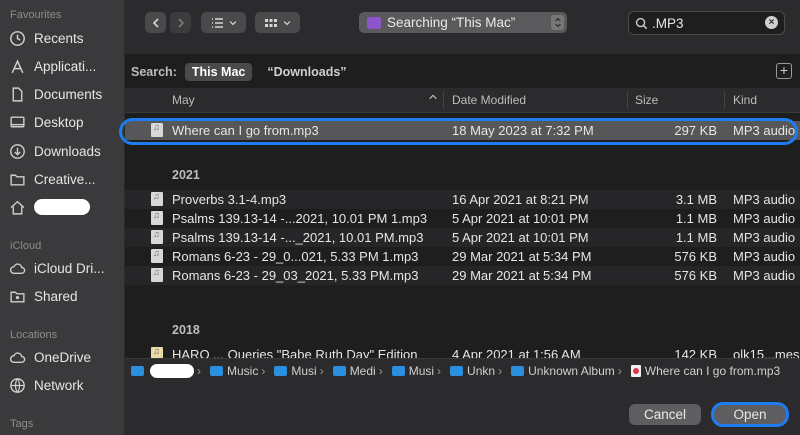 The height and width of the screenshot is (435, 800). Describe the element at coordinates (17, 122) in the screenshot. I see `desktop-icon` at that location.